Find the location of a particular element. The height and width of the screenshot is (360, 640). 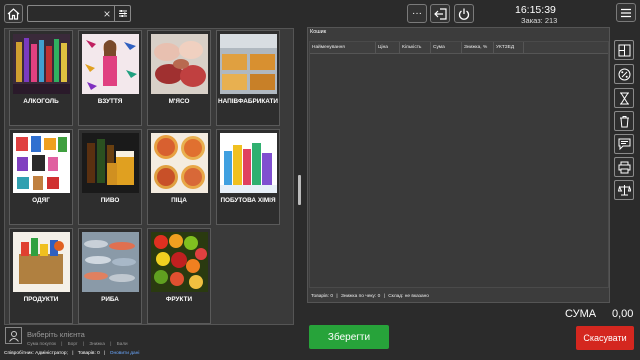

power-icon is located at coordinates (464, 14).